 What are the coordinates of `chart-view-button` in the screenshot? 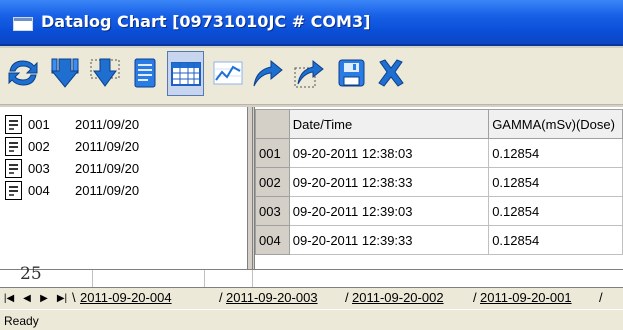 It's located at (227, 73).